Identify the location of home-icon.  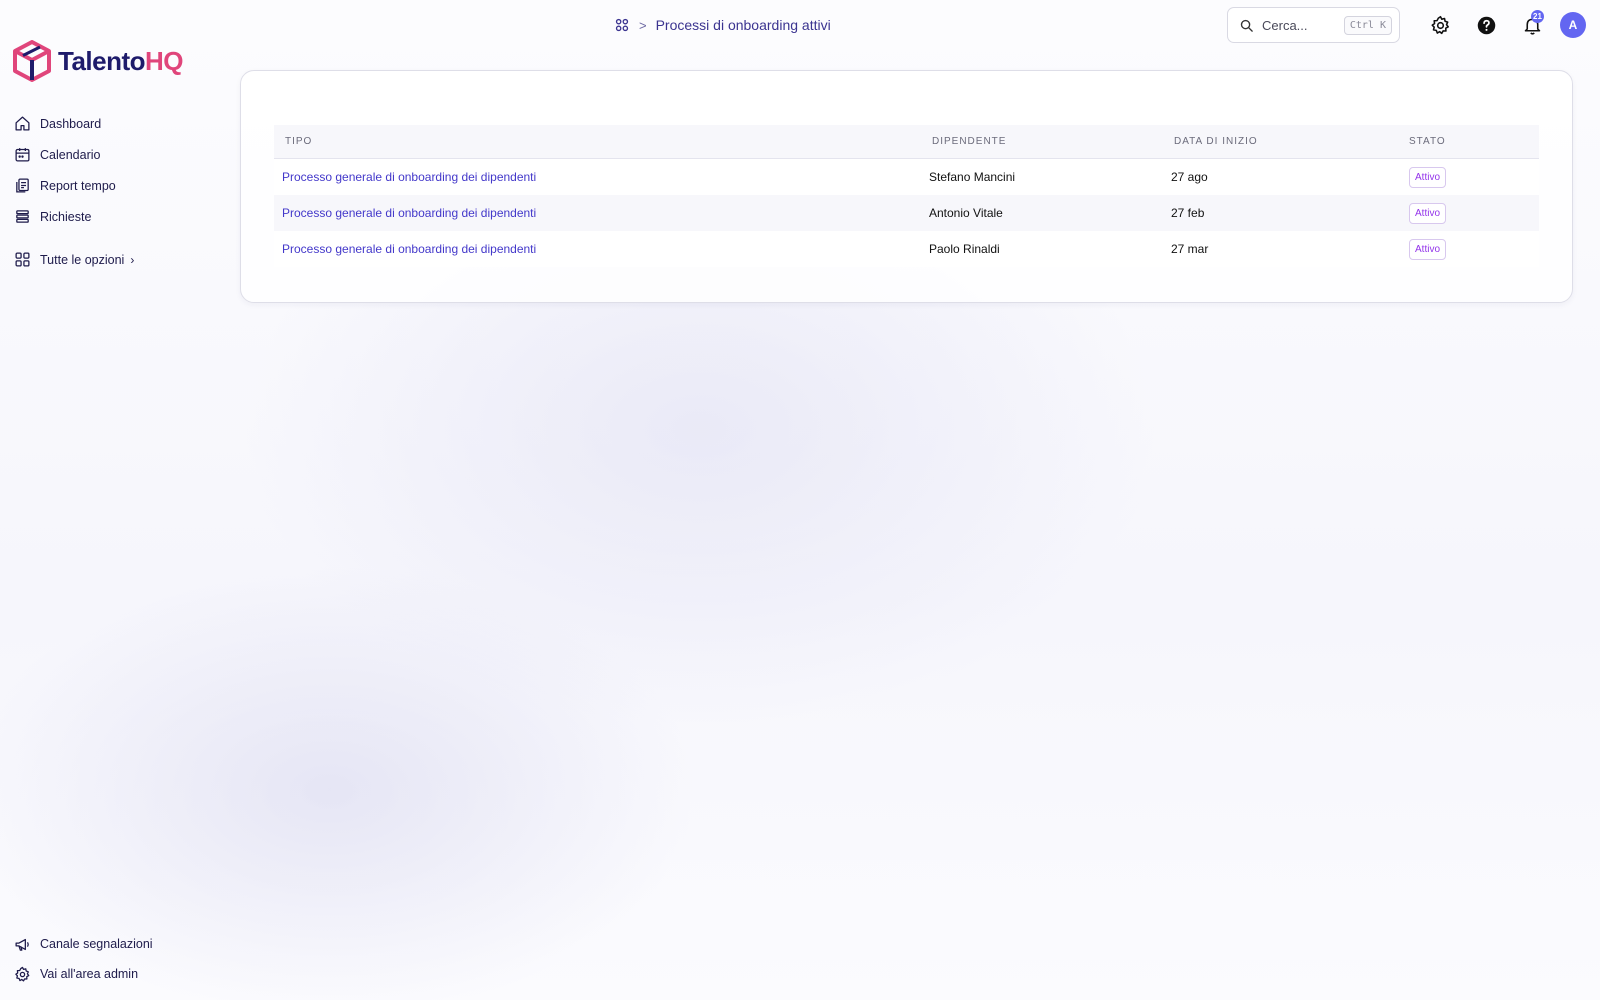
(22, 123).